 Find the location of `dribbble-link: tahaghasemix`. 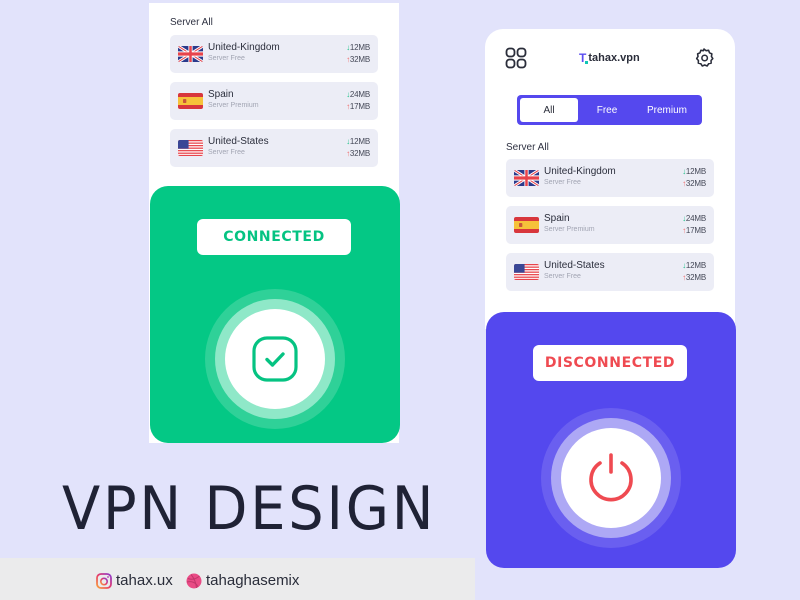

dribbble-link: tahaghasemix is located at coordinates (242, 580).